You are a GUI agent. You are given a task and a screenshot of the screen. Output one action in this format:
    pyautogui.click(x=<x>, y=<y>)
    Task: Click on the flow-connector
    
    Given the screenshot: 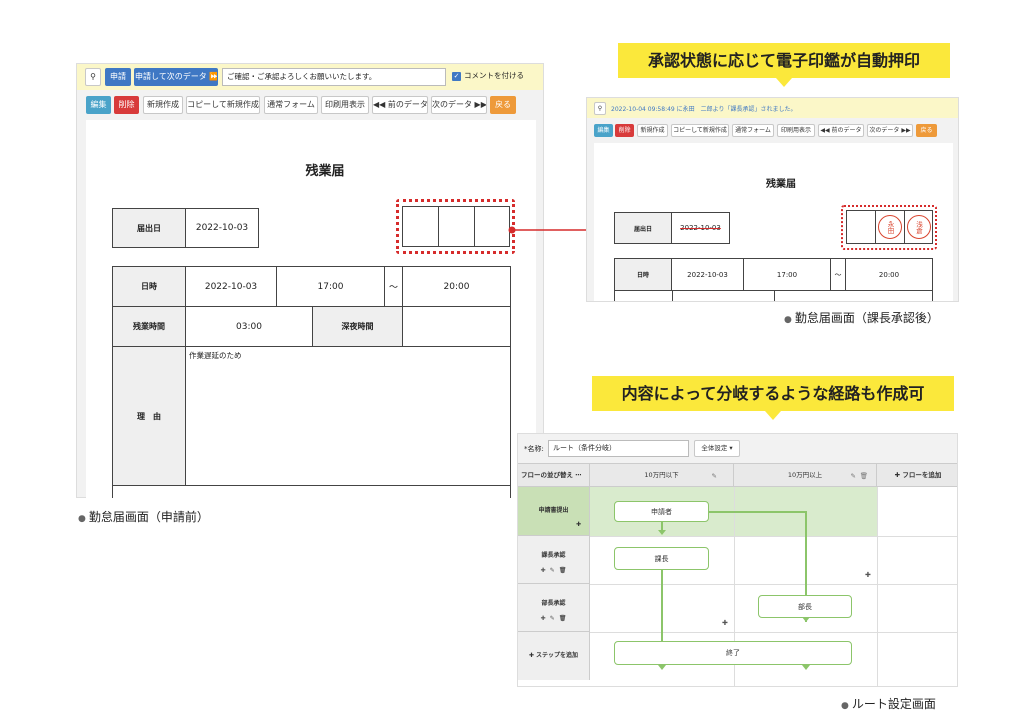 What is the action you would take?
    pyautogui.click(x=757, y=512)
    